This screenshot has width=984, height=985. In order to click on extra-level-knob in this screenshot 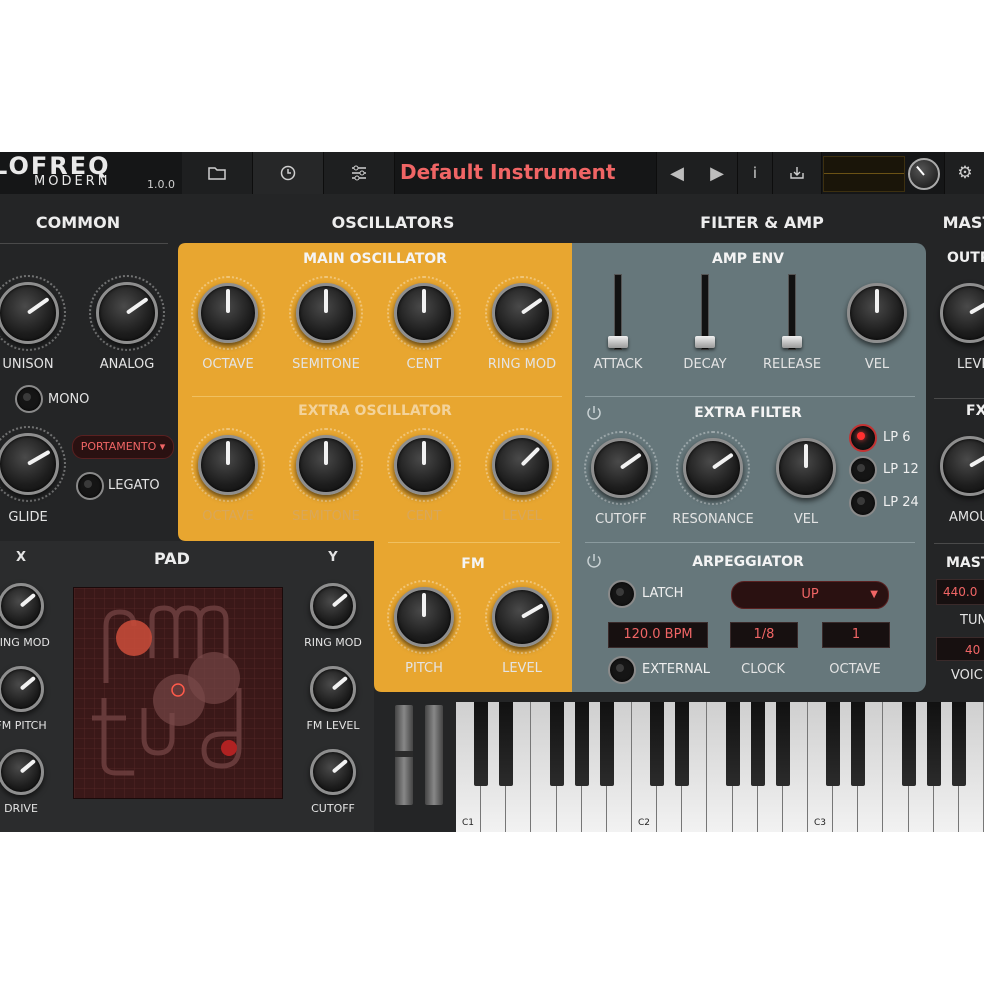, I will do `click(522, 465)`.